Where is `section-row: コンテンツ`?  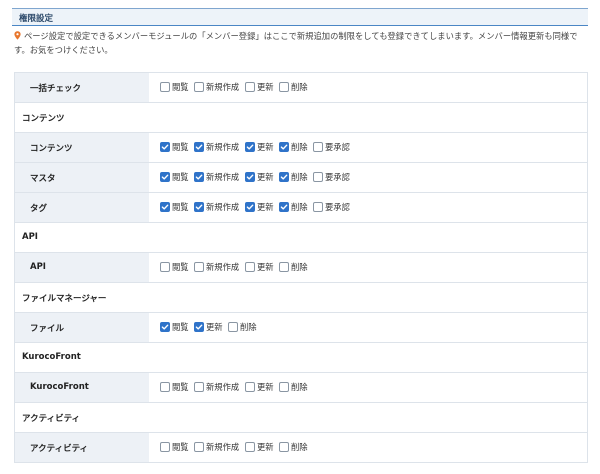
section-row: コンテンツ is located at coordinates (301, 118).